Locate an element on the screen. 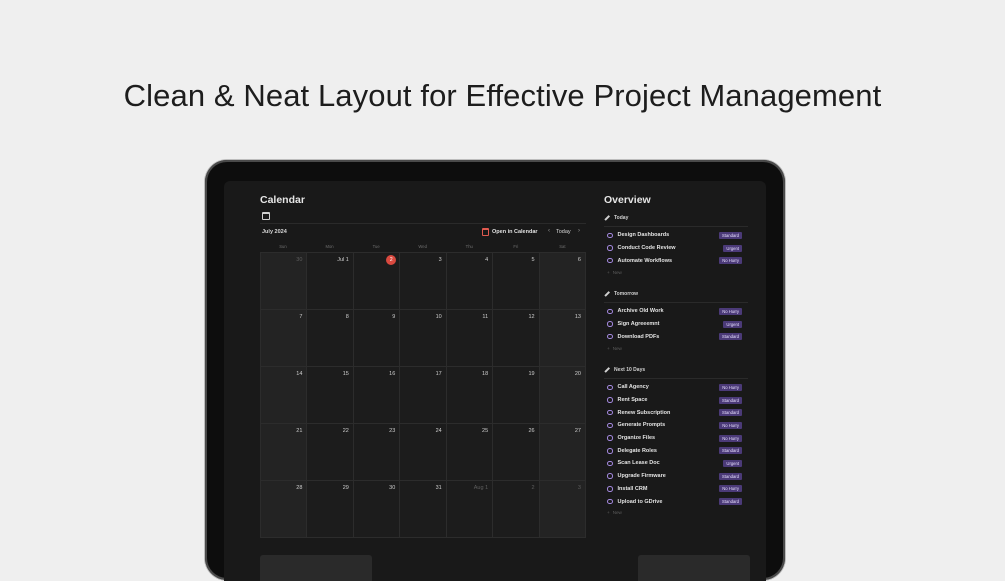 This screenshot has height=581, width=1005. task-label: Renew Subscription is located at coordinates (644, 412).